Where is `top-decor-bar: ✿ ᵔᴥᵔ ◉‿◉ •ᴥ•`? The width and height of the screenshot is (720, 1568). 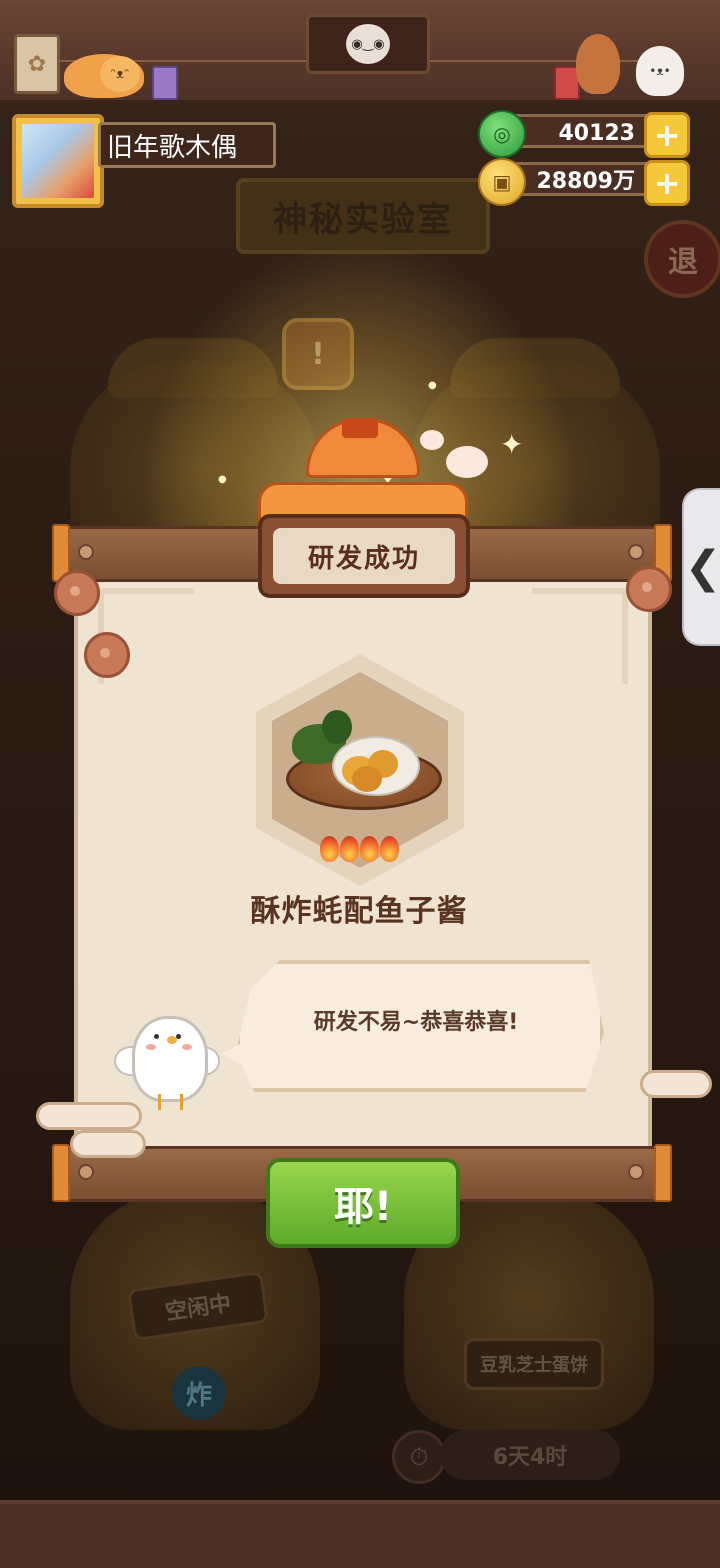
top-decor-bar: ✿ ᵔᴥᵔ ◉‿◉ •ᴥ• is located at coordinates (360, 52).